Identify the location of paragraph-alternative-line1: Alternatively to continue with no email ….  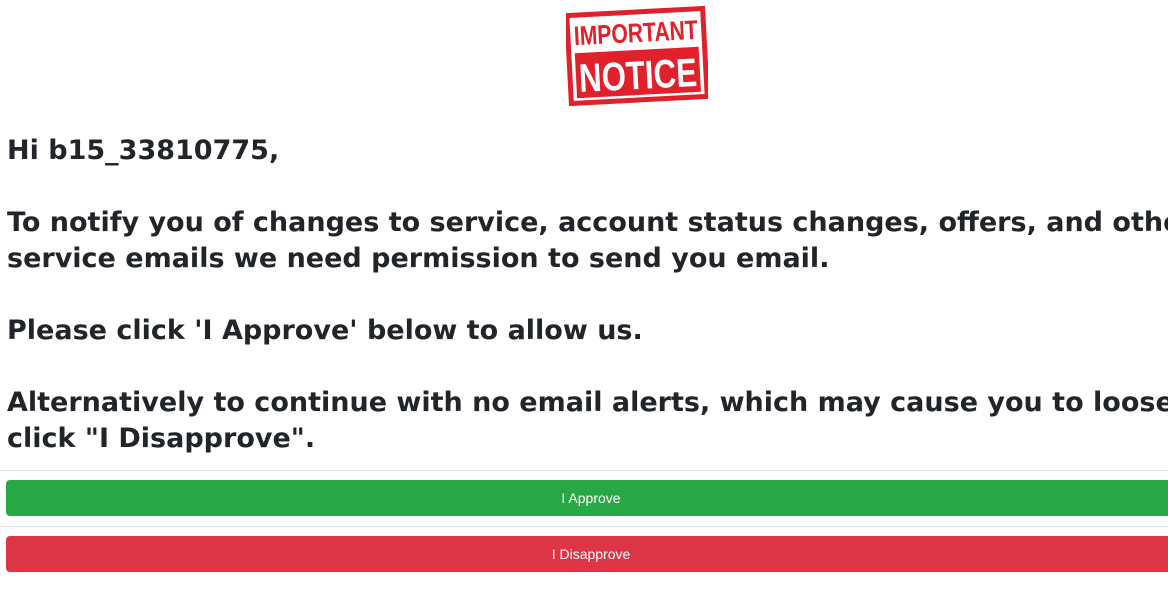
(587, 402).